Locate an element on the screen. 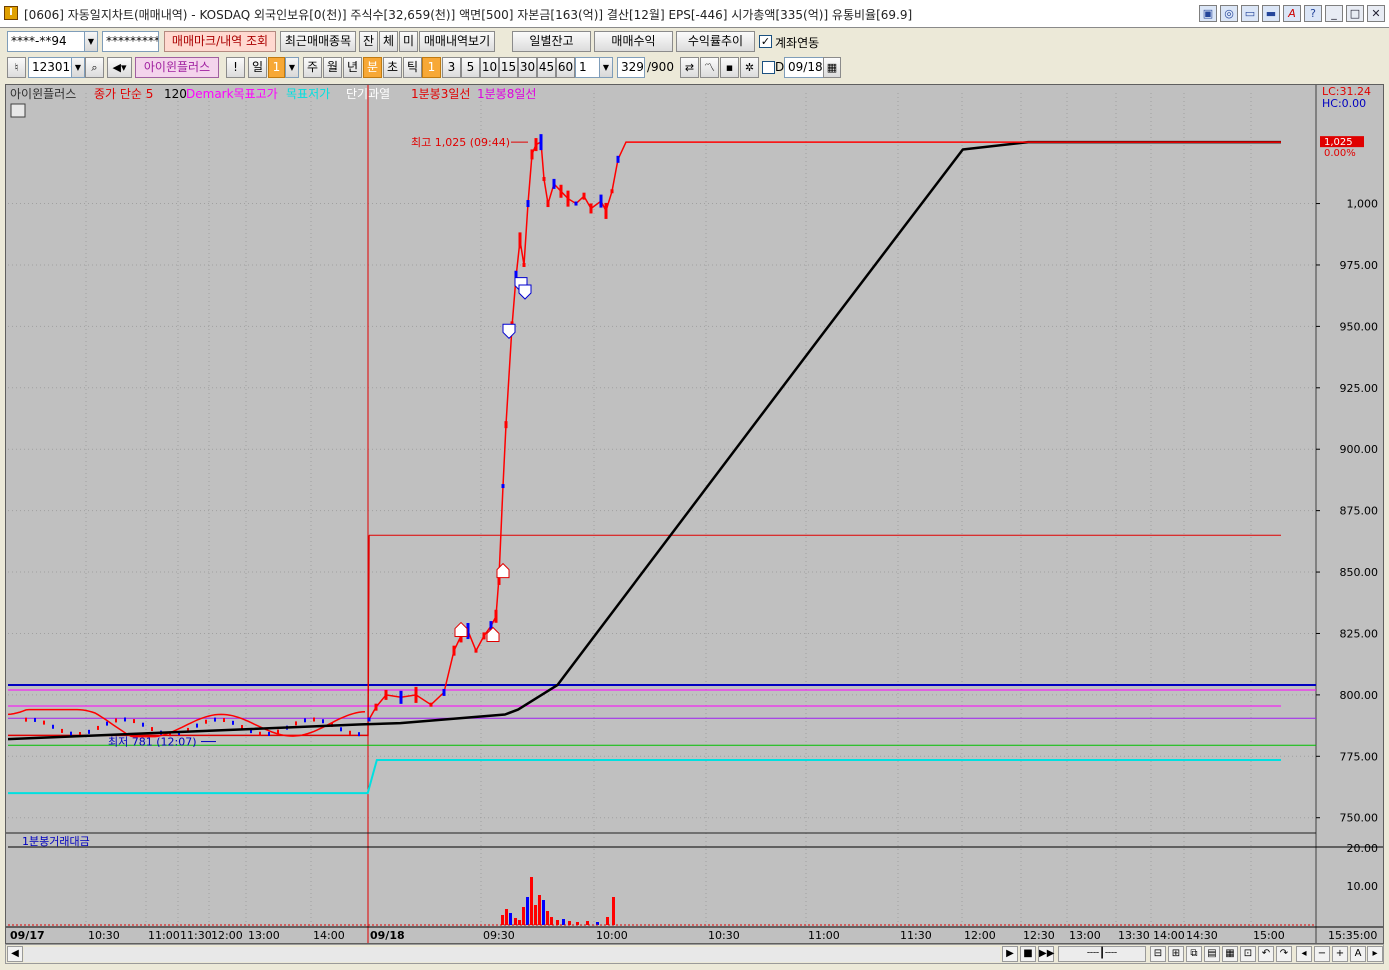 The image size is (1389, 970). font-icon: A is located at coordinates (1292, 13).